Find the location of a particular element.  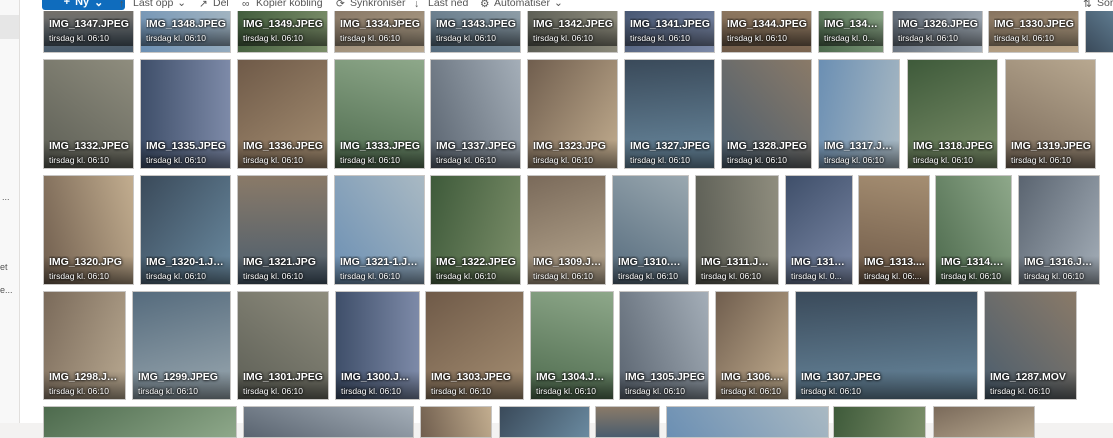

photo-tile: IMG_1306.J... tirsdag kl. 06:10 is located at coordinates (752, 345).